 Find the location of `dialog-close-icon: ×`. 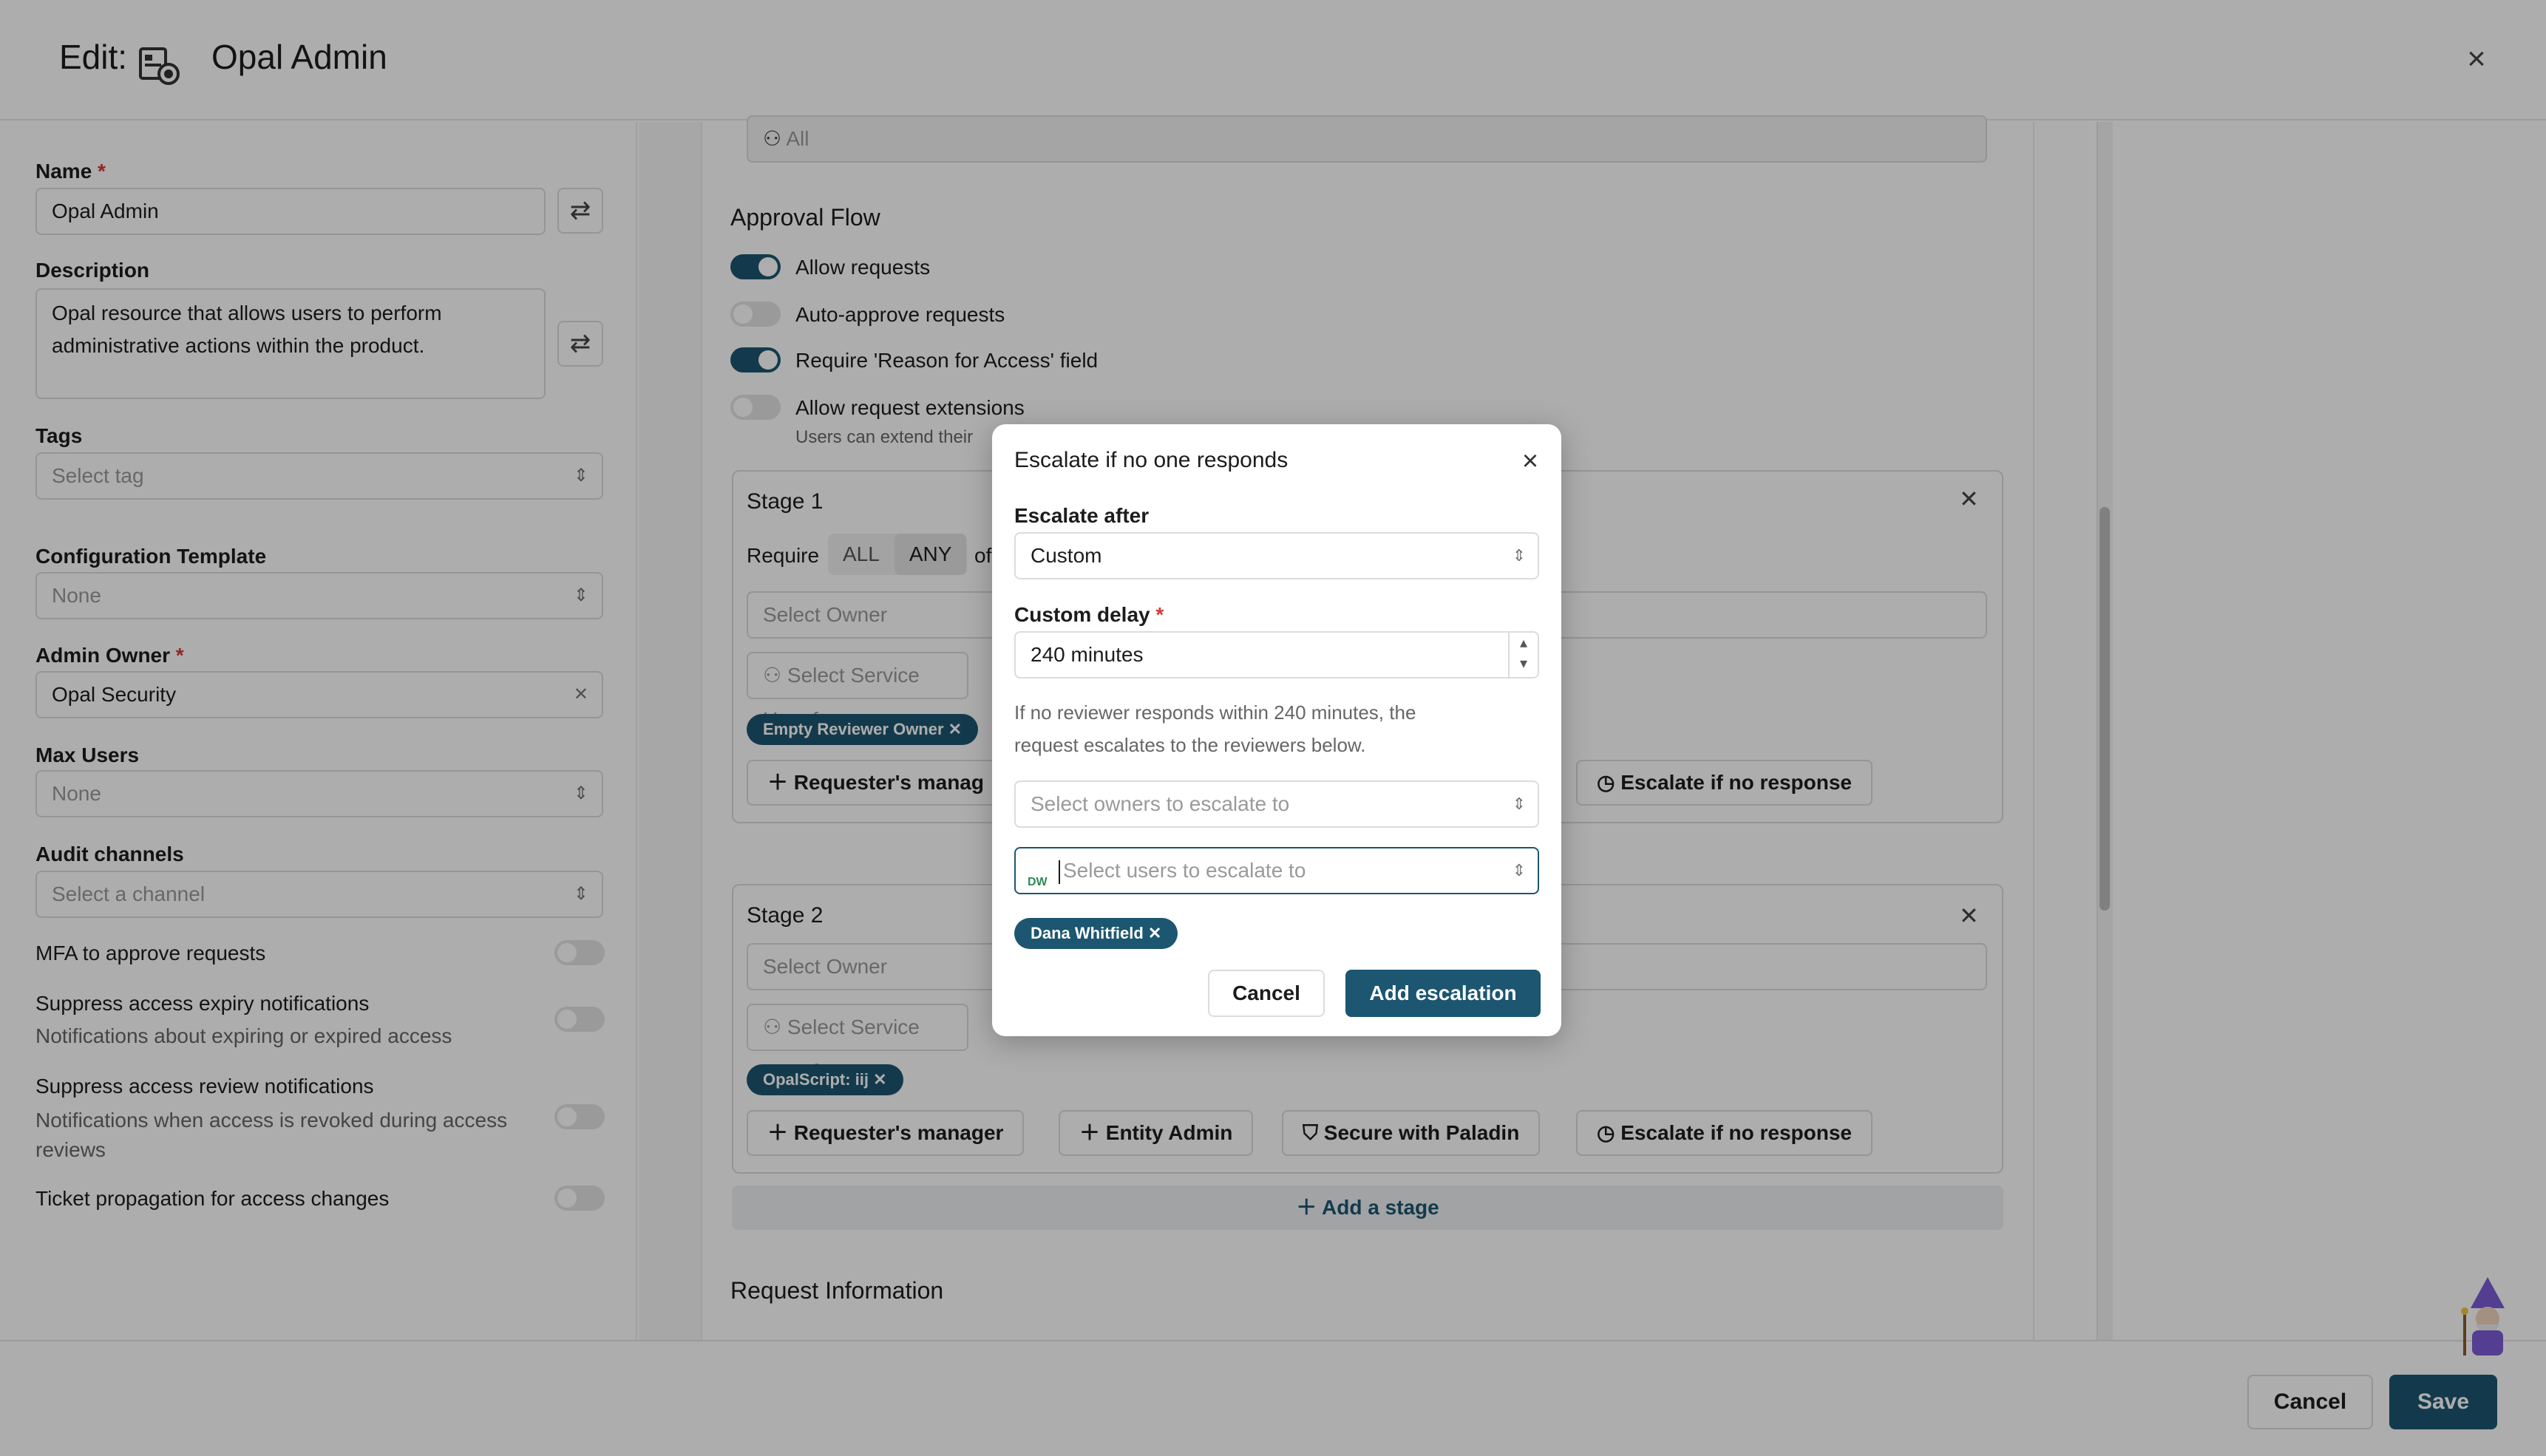

dialog-close-icon: × is located at coordinates (1530, 461).